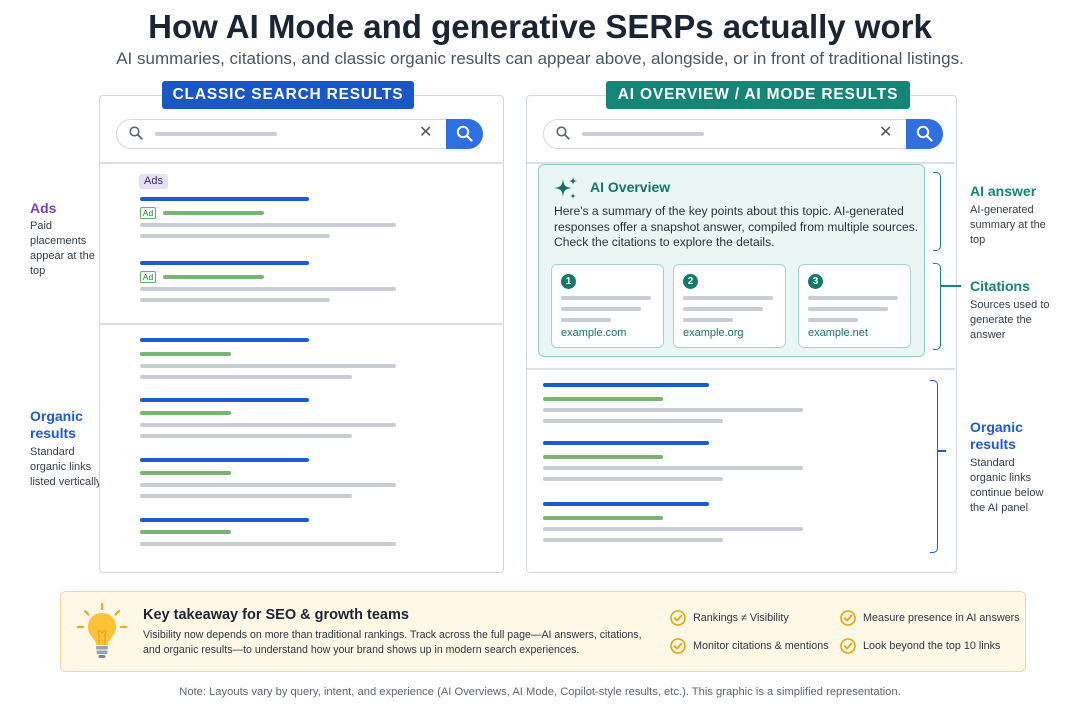 The image size is (1080, 720). Describe the element at coordinates (56, 424) in the screenshot. I see `organic-annotation-title-left: Organic results` at that location.